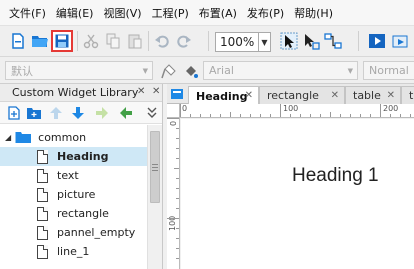 The height and width of the screenshot is (269, 414). I want to click on cut-icon, so click(91, 41).